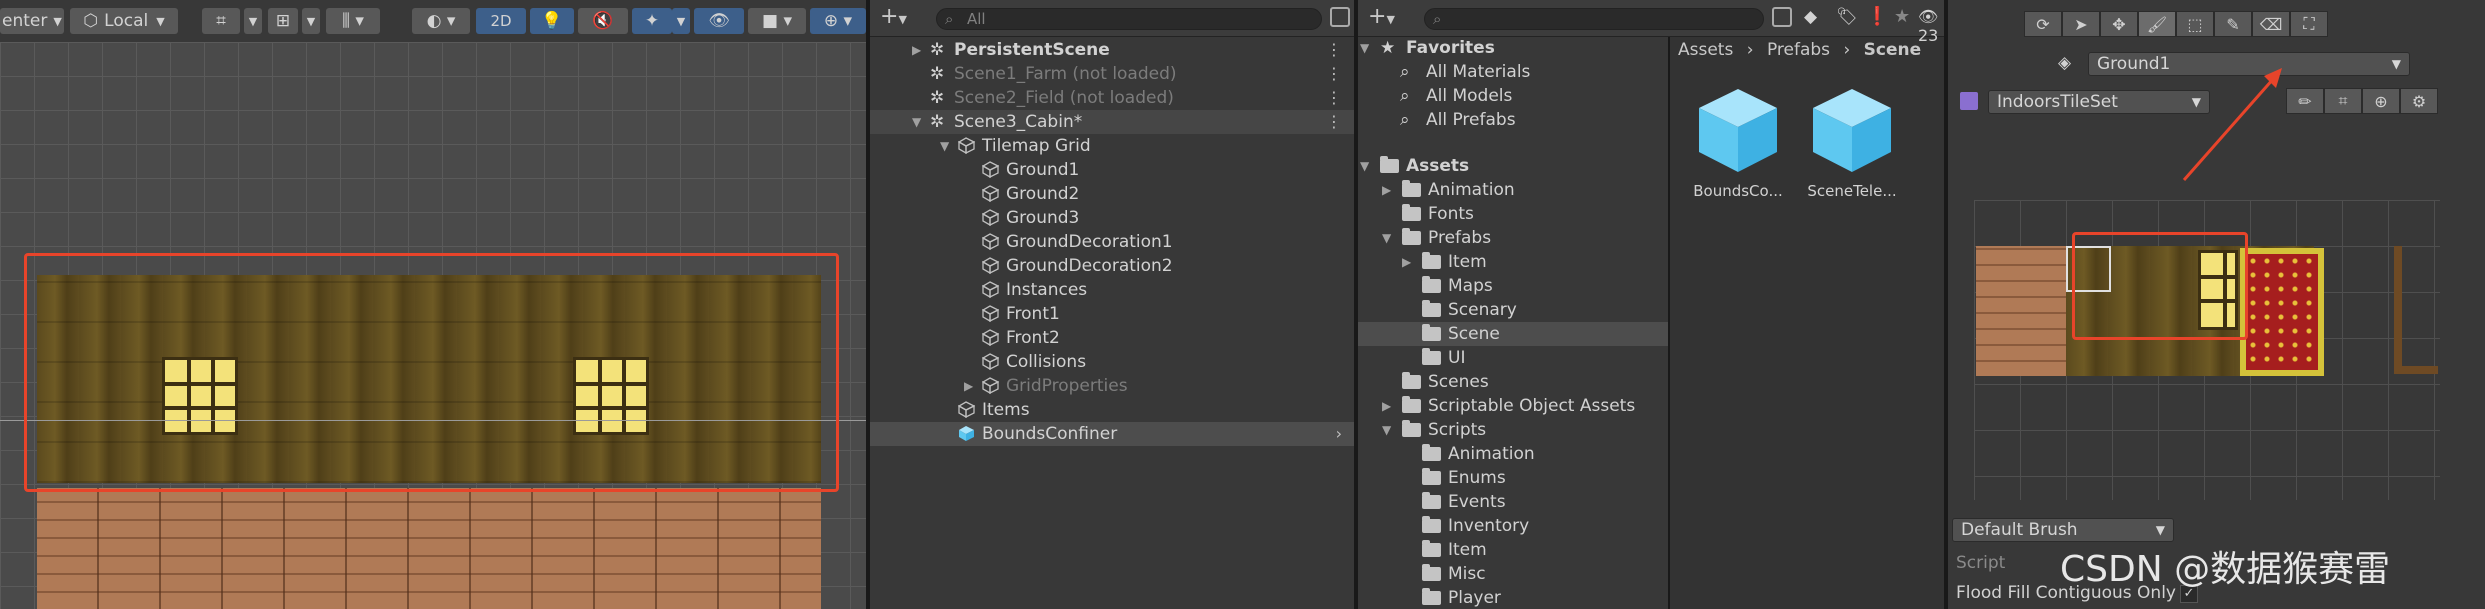 The width and height of the screenshot is (2485, 609). Describe the element at coordinates (501, 21) in the screenshot. I see `2d-toggle-button: 2D` at that location.